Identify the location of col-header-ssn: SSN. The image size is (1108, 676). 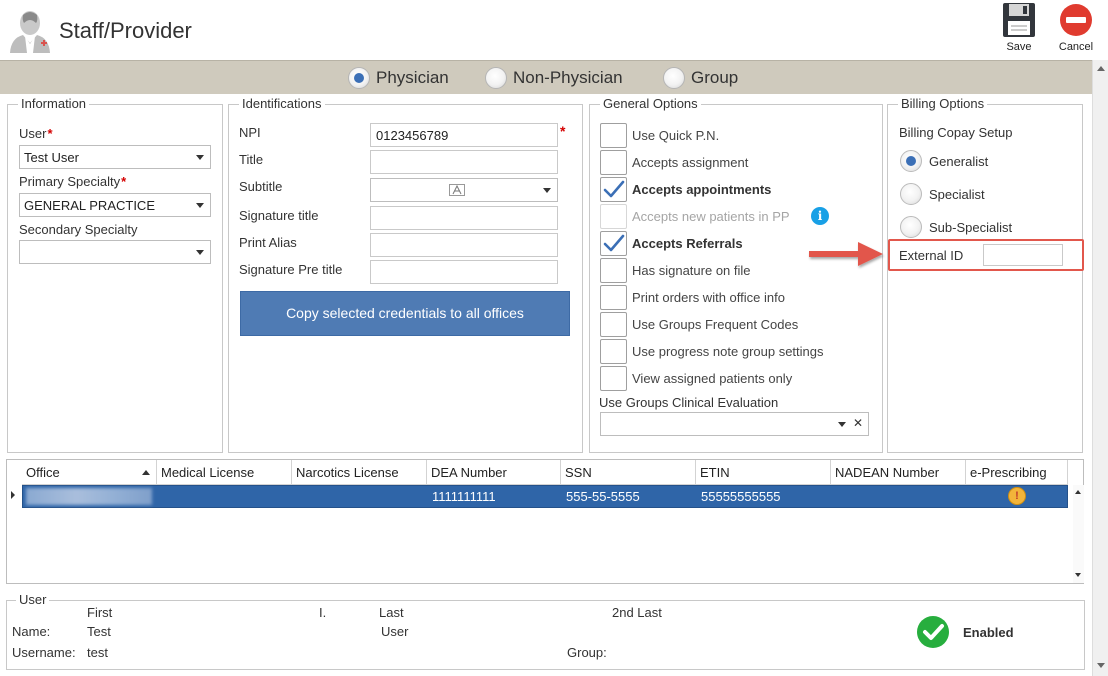
(628, 472).